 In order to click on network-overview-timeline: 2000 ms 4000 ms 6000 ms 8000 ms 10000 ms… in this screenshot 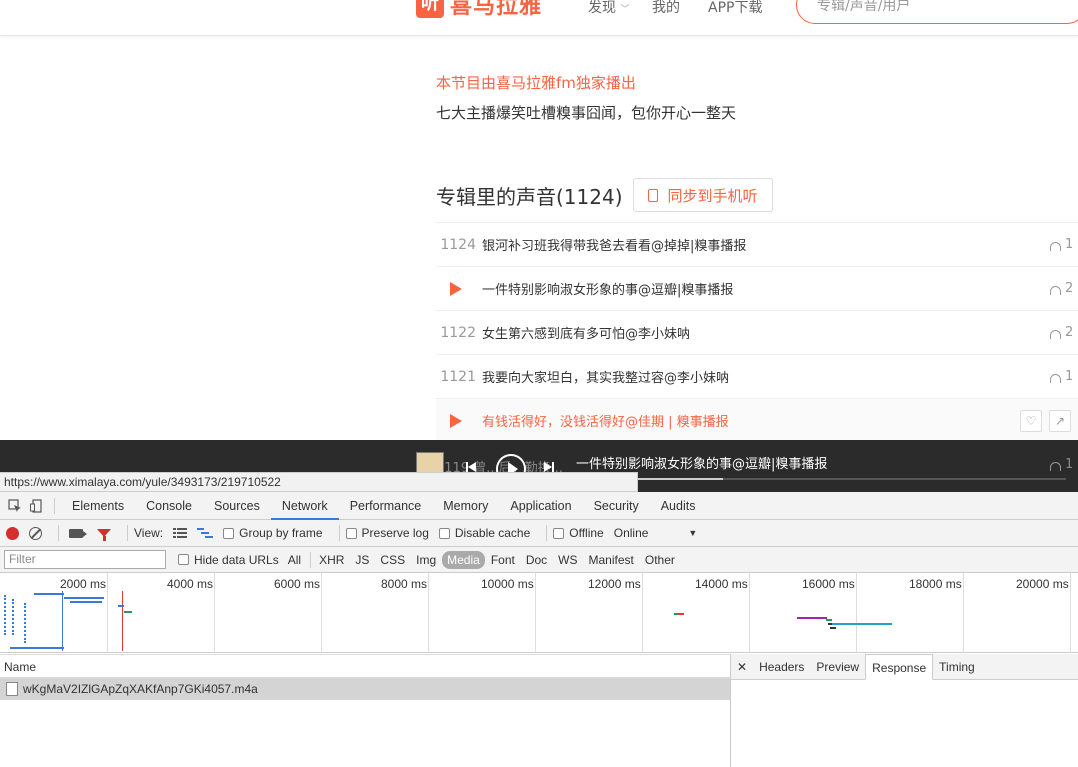, I will do `click(539, 613)`.